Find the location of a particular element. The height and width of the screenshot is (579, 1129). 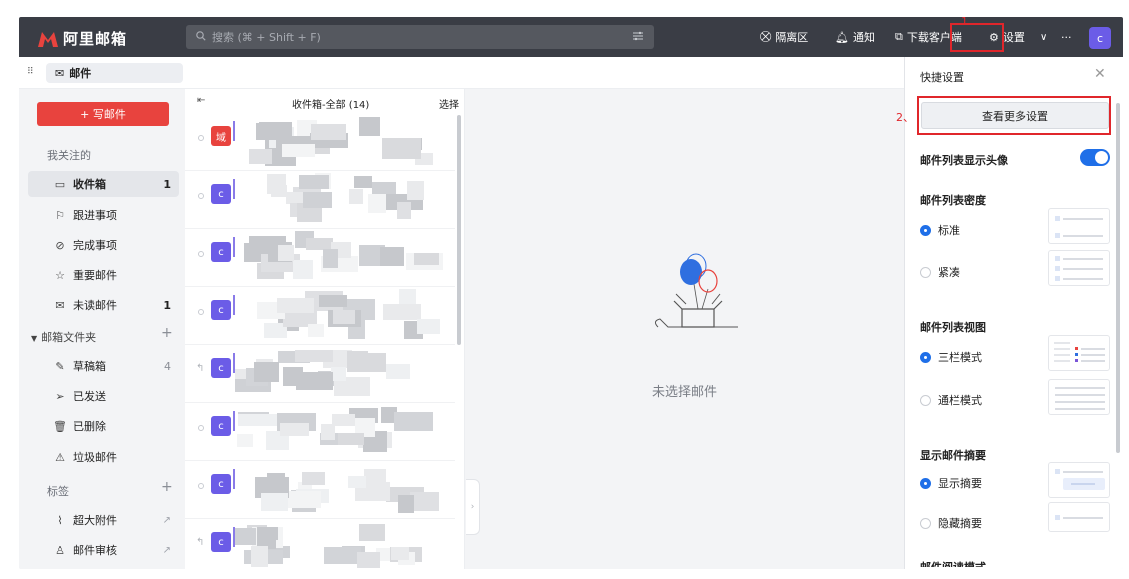

radio-selected-icon is located at coordinates (925, 483).